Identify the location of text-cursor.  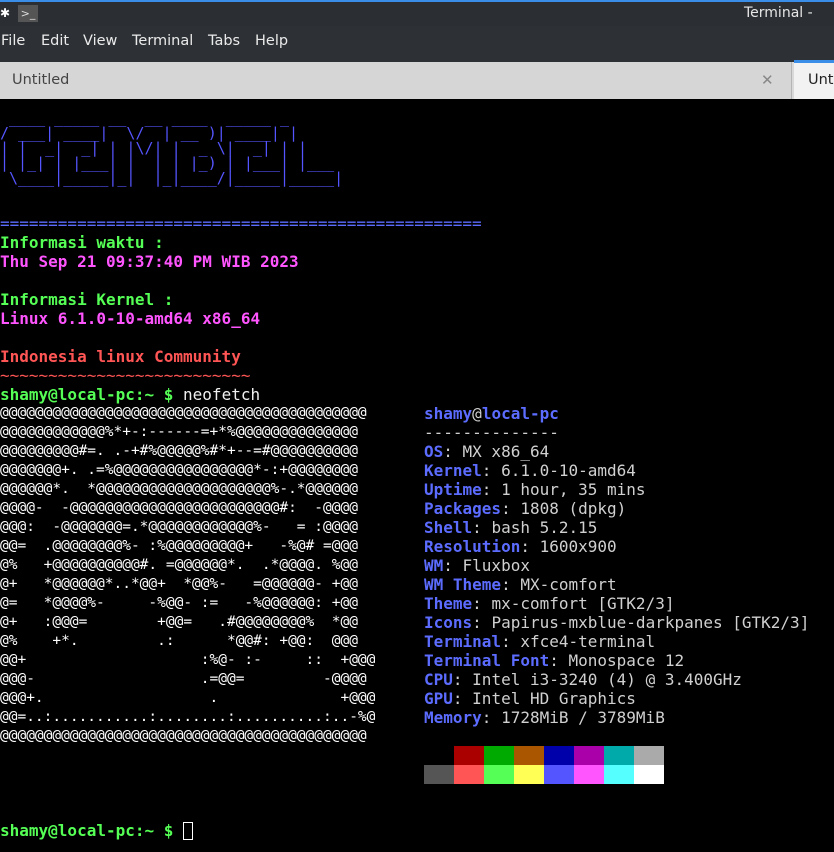
(188, 831).